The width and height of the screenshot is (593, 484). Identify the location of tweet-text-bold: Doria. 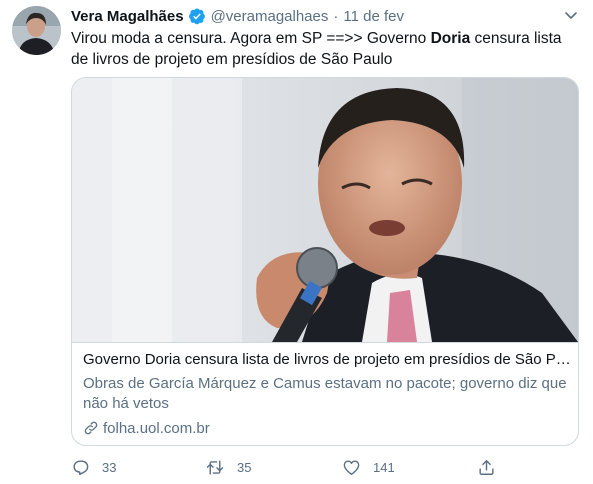
(450, 38).